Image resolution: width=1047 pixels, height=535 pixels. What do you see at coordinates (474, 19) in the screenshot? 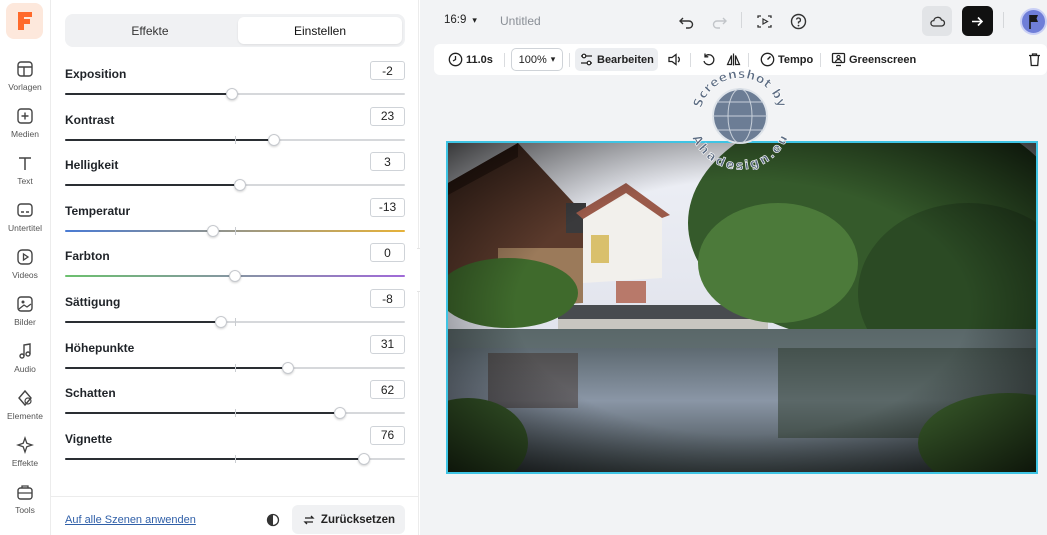
I see `chevron-down-icon: ▾` at bounding box center [474, 19].